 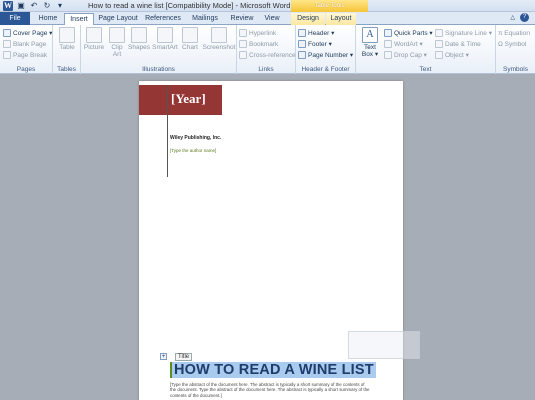 I want to click on signature-line-icon, so click(x=439, y=33).